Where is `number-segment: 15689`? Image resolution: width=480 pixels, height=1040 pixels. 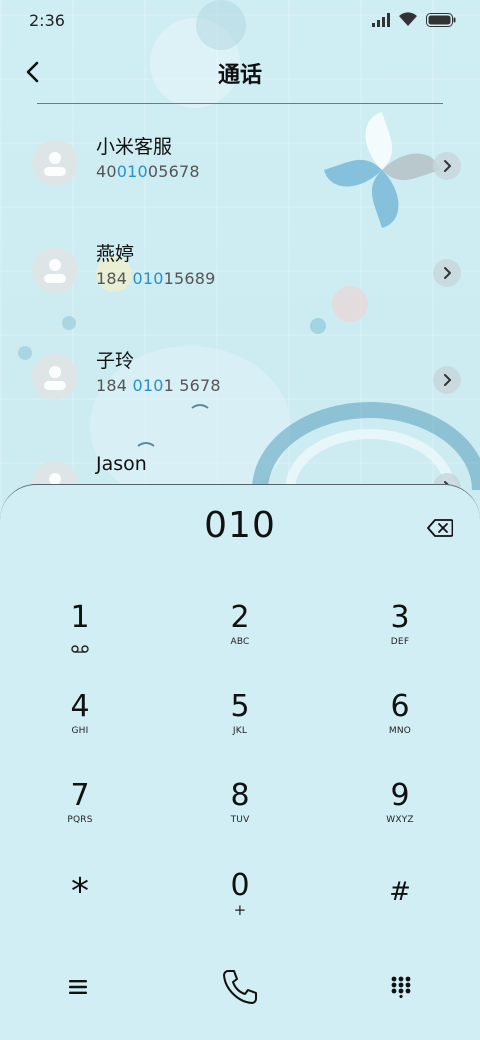 number-segment: 15689 is located at coordinates (189, 278).